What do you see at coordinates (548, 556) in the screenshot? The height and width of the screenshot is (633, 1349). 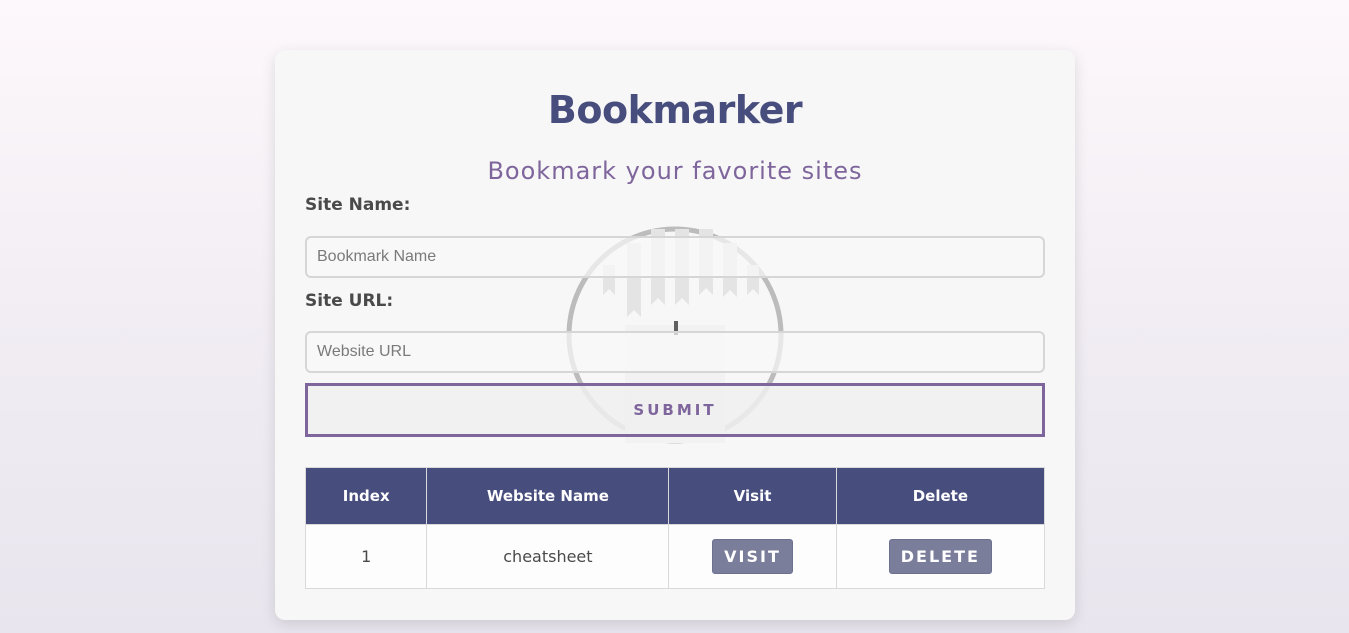 I see `row-website-name: cheatsheet` at bounding box center [548, 556].